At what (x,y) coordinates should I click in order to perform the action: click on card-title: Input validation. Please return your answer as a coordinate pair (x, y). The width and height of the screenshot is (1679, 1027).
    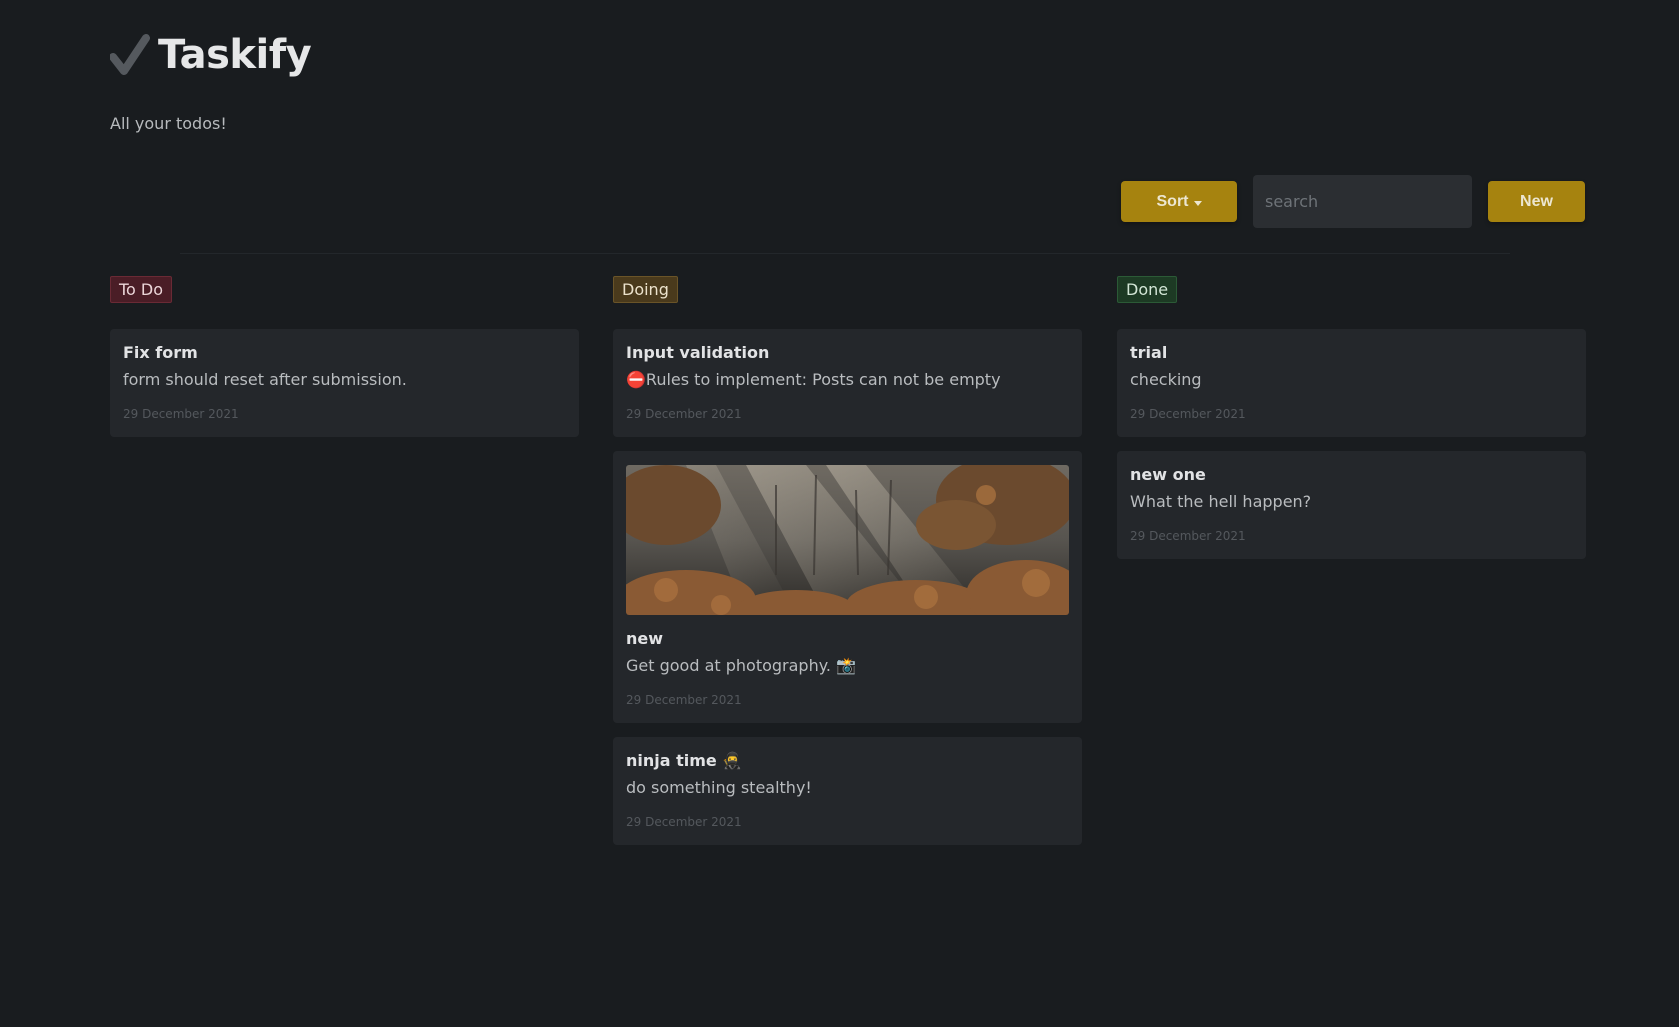
    Looking at the image, I should click on (698, 352).